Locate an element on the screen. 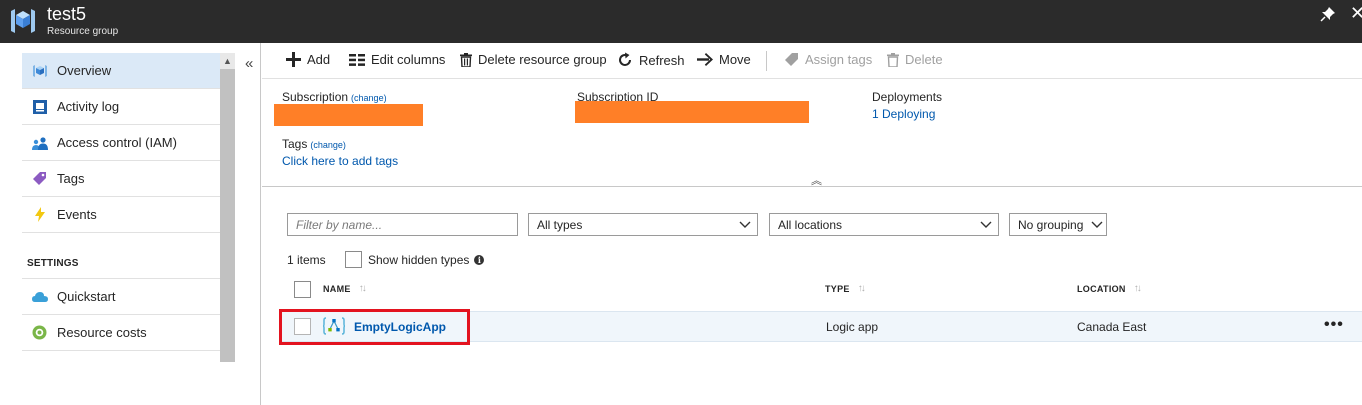  overview-icon is located at coordinates (39, 71).